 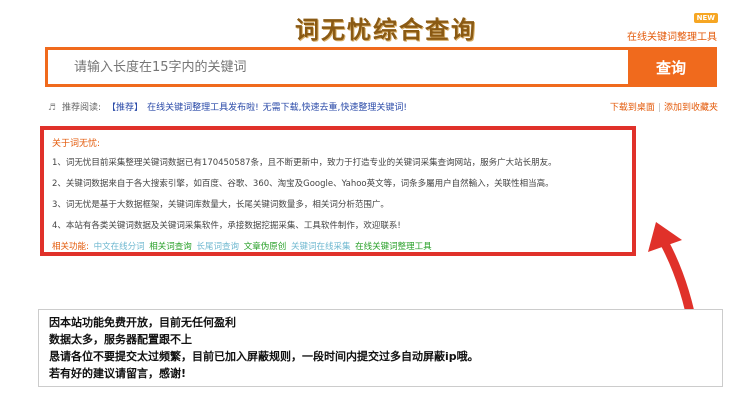 What do you see at coordinates (386, 30) in the screenshot?
I see `logo-char: 综` at bounding box center [386, 30].